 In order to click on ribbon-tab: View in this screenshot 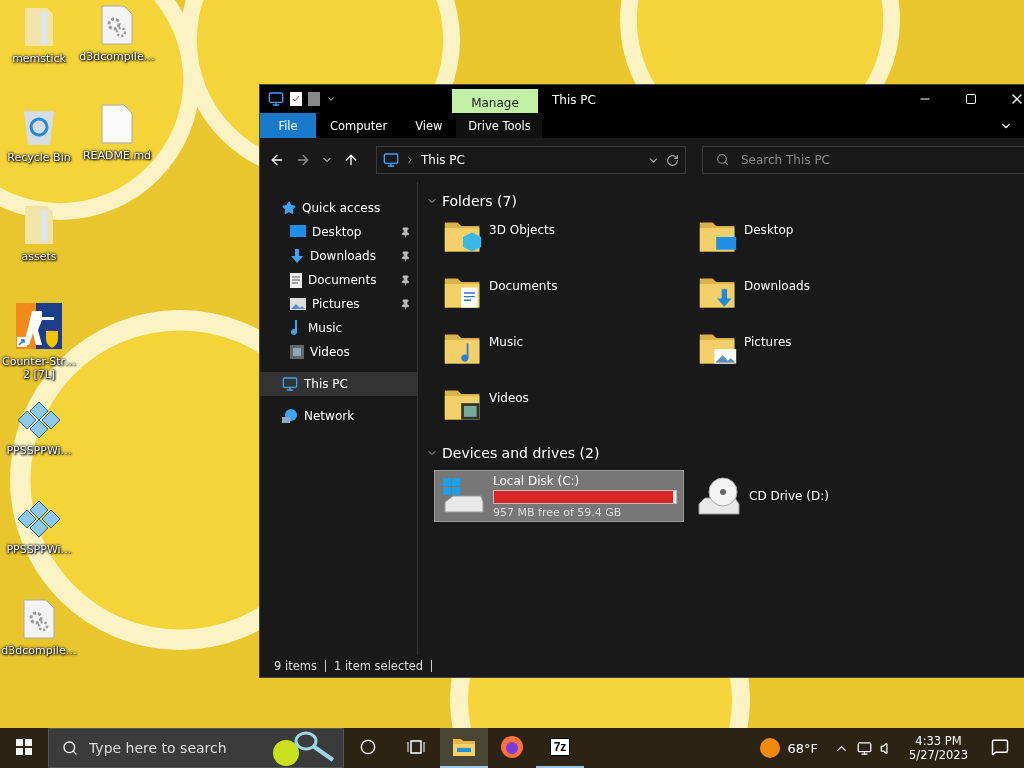, I will do `click(429, 125)`.